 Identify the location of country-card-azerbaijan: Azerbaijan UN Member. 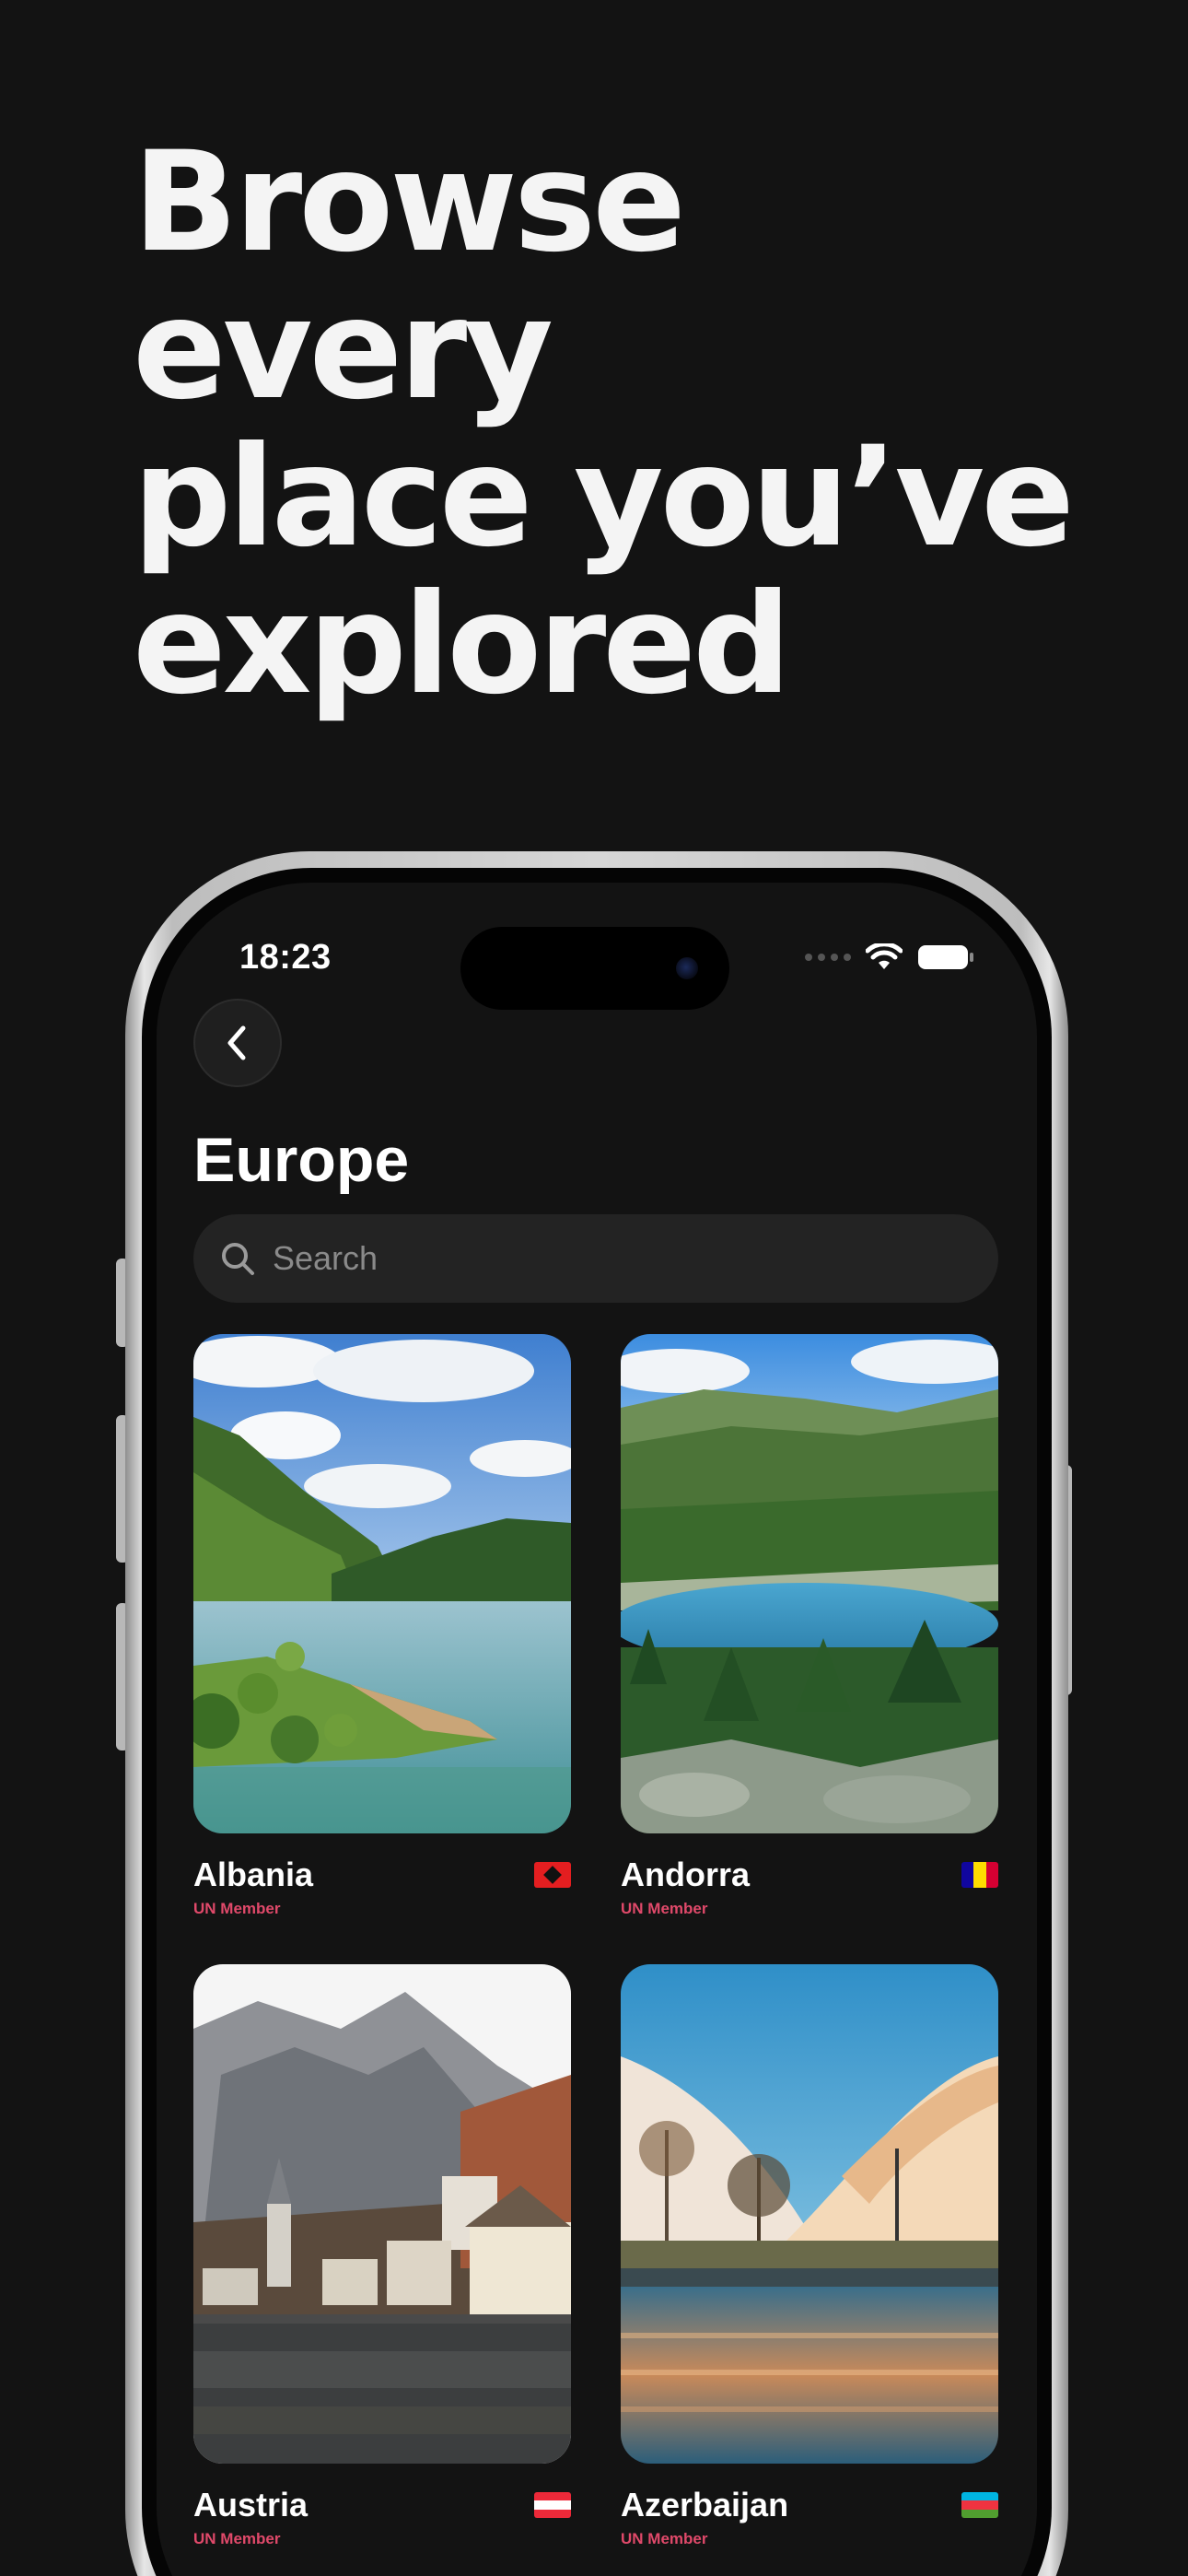
(809, 2256).